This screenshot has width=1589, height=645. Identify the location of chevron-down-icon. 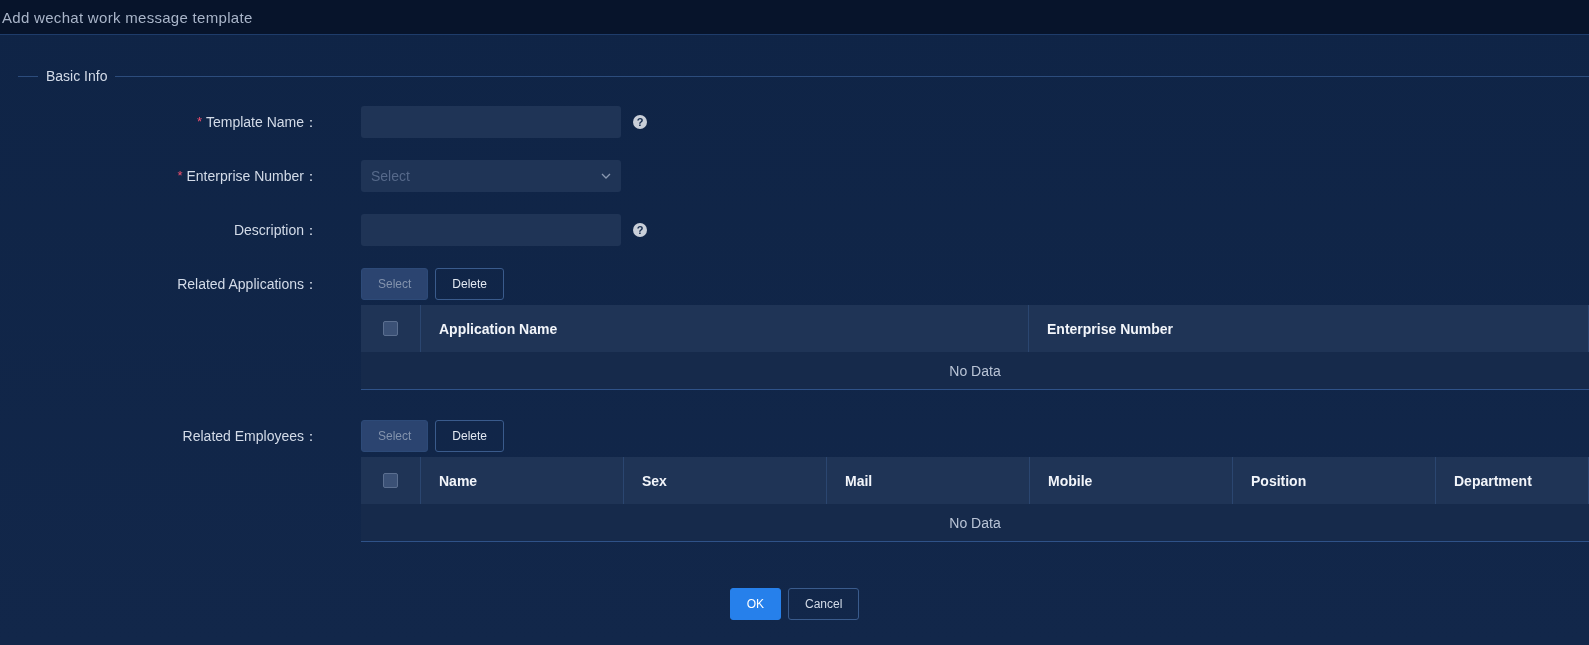
(606, 176).